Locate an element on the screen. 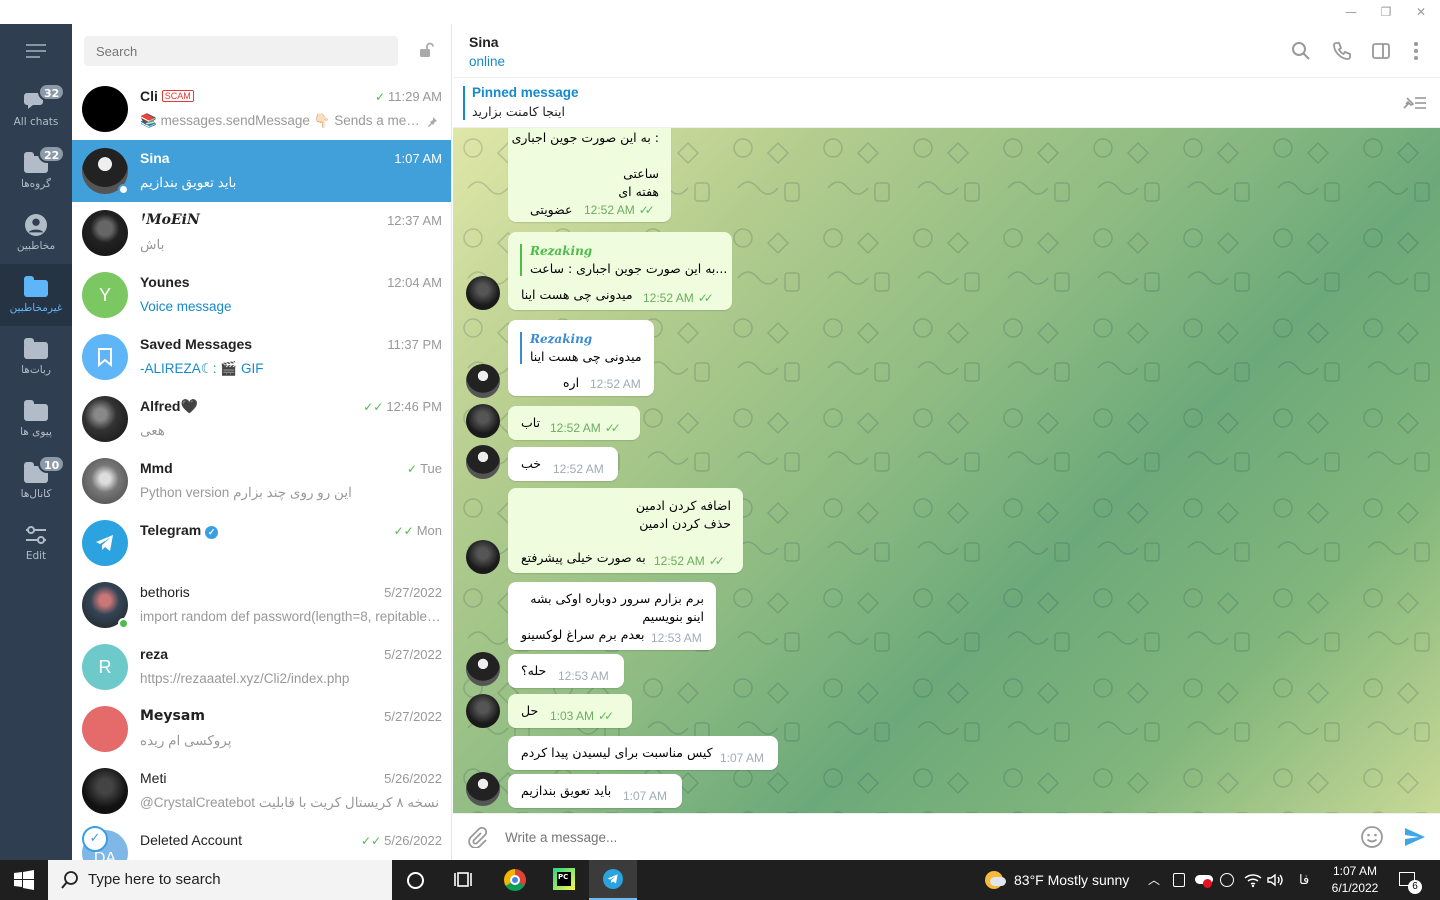  phone-icon is located at coordinates (1342, 51).